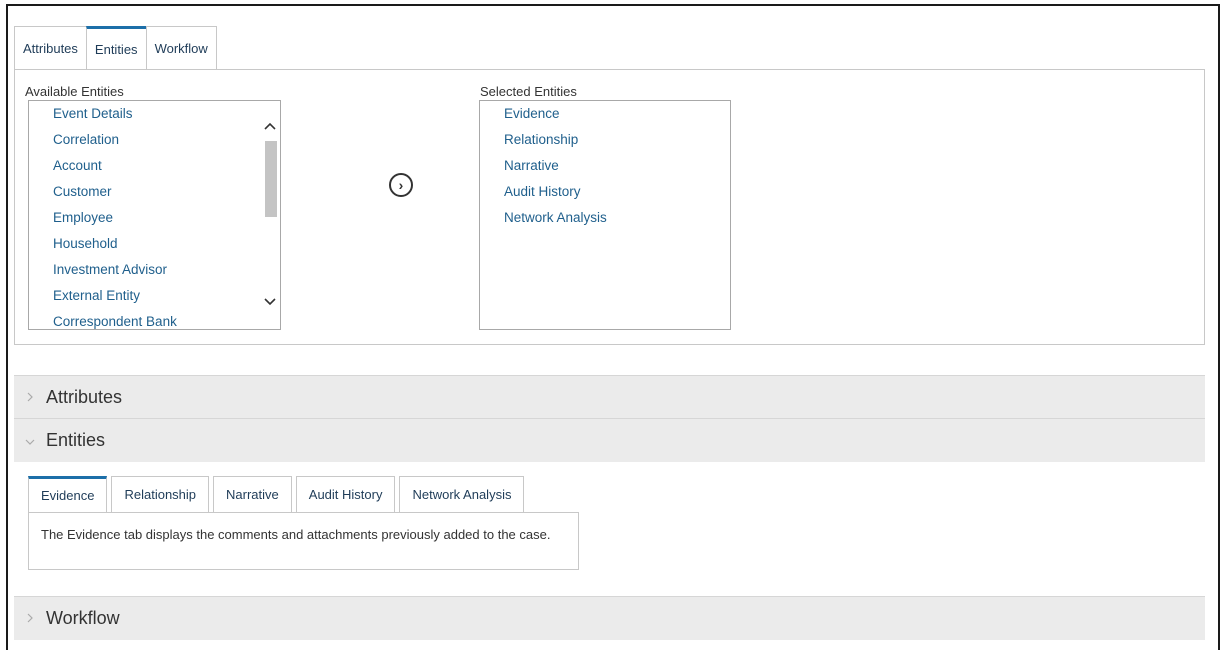 This screenshot has height=652, width=1228. I want to click on tab-label: Relationship, so click(160, 494).